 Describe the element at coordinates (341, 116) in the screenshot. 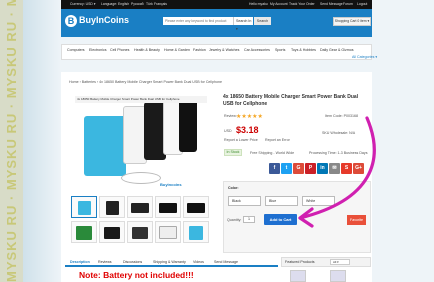

I see `item-code: Item Code: P003168` at that location.